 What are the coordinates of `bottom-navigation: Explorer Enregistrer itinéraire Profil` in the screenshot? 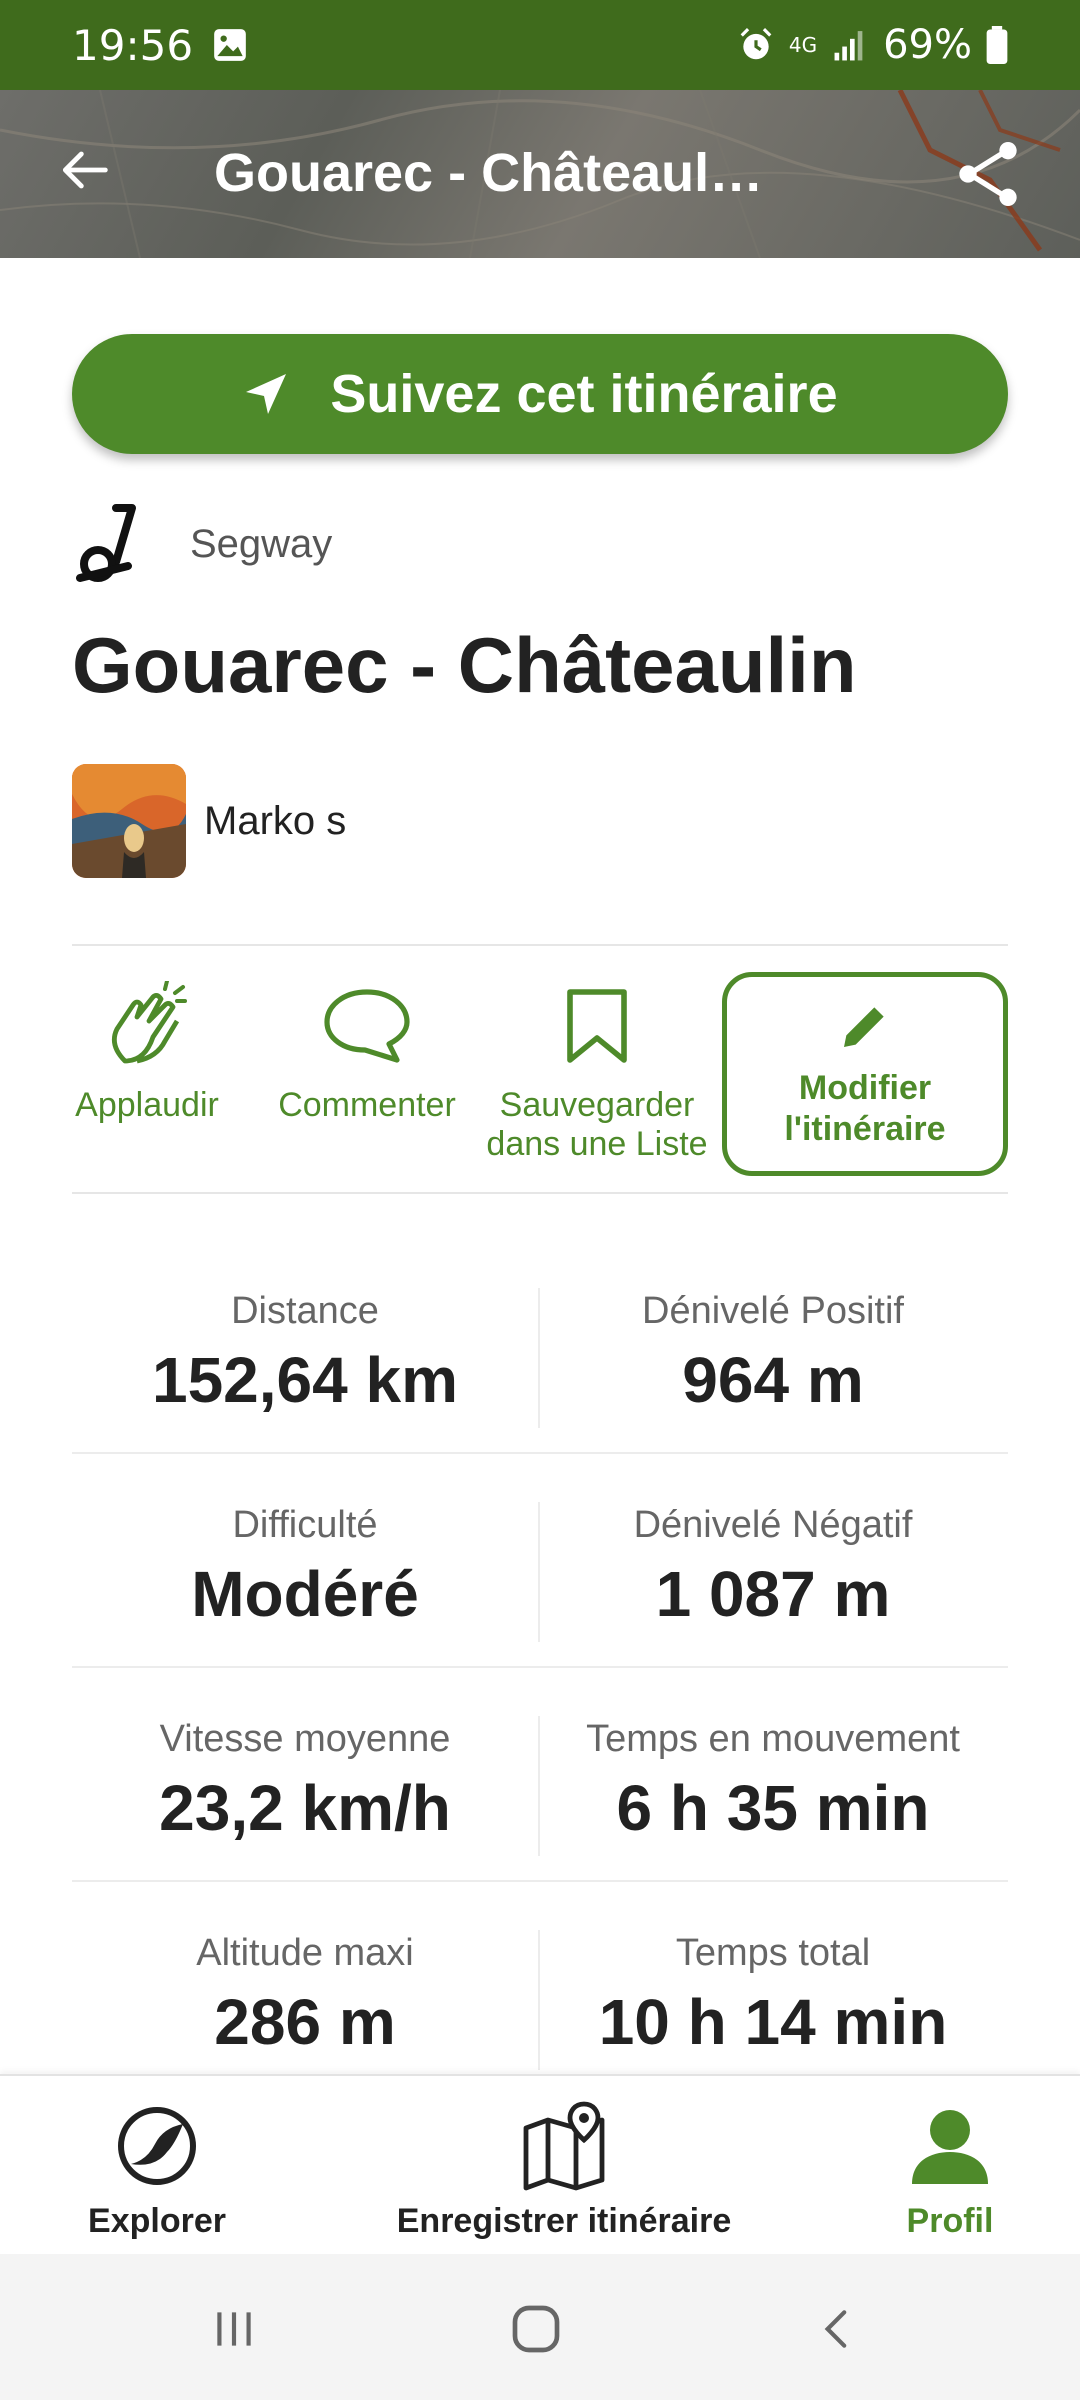 It's located at (540, 2164).